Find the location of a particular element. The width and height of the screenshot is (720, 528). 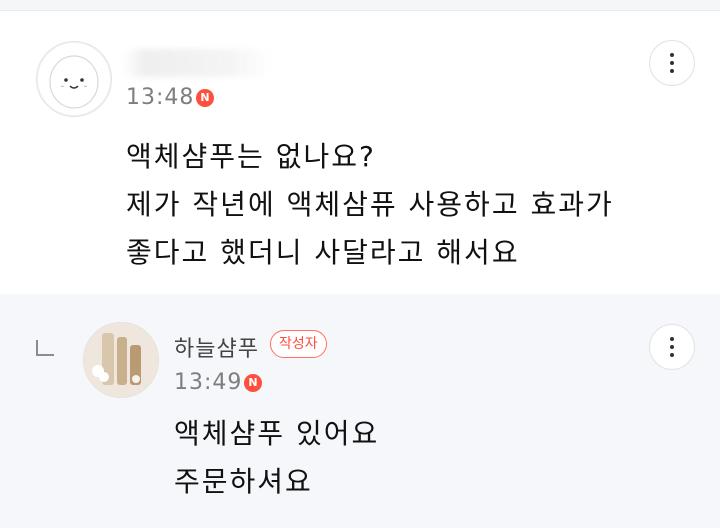

reply-line: 액체샴푸 있어요 is located at coordinates (277, 433).